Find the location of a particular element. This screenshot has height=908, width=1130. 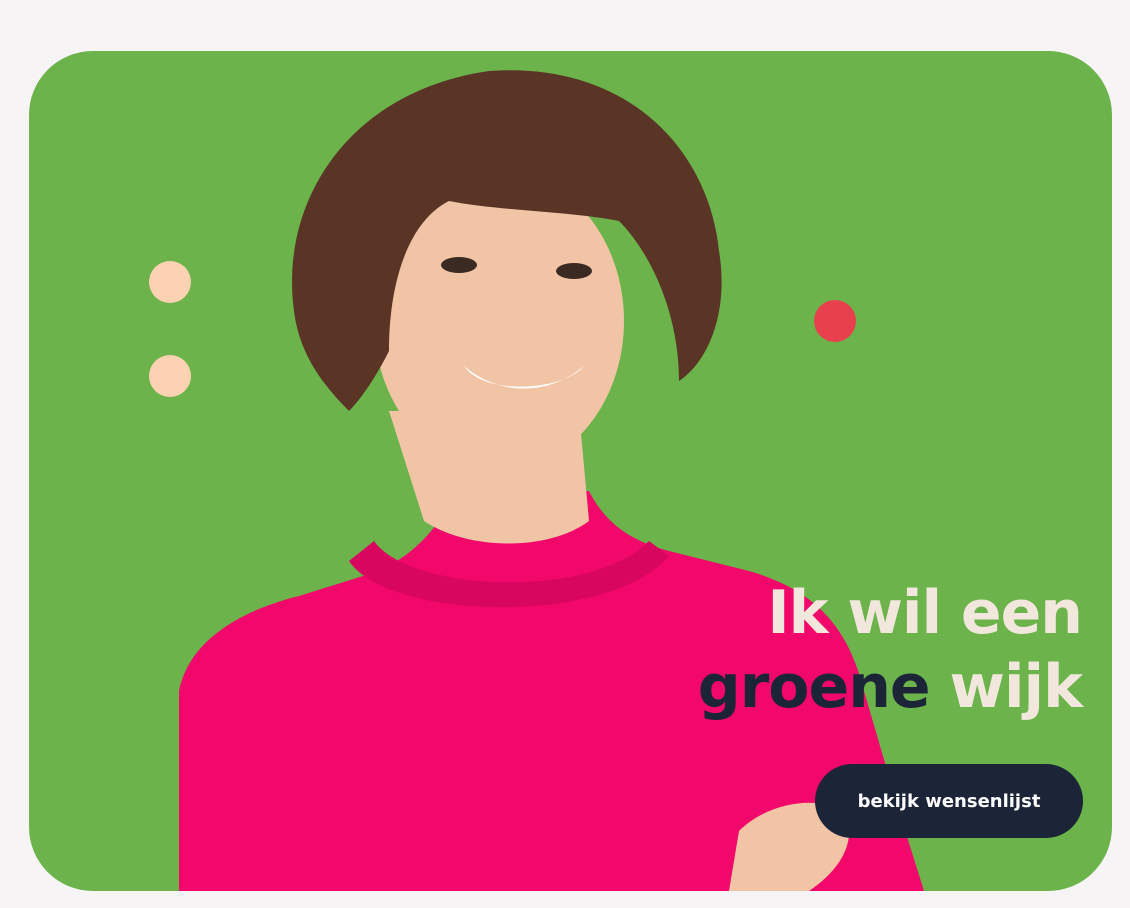

hero-headline: Ik wil een groene wijk is located at coordinates (890, 650).